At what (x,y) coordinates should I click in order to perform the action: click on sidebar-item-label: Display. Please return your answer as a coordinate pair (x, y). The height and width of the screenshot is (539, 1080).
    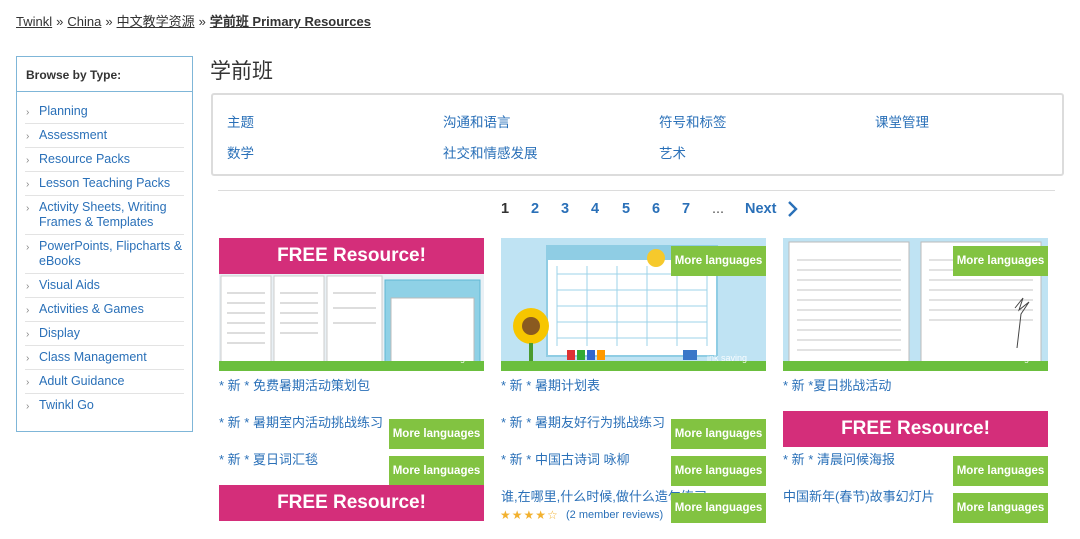
    Looking at the image, I should click on (59, 333).